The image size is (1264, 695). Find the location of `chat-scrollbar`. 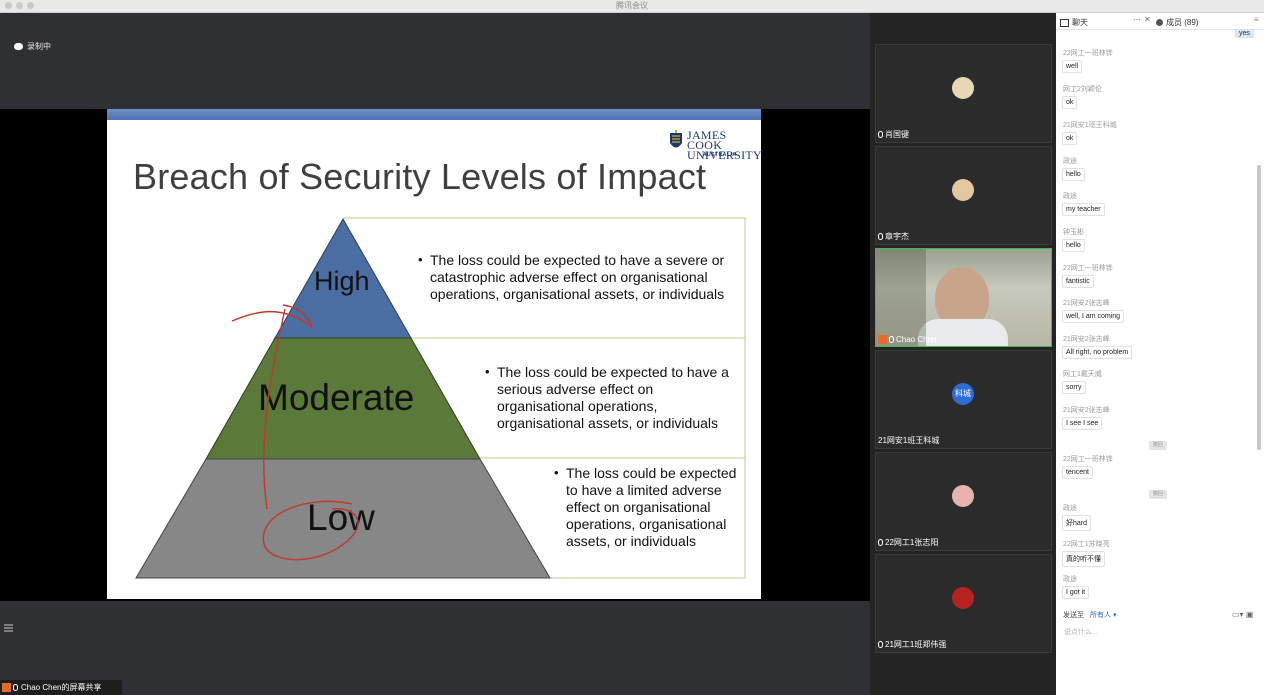

chat-scrollbar is located at coordinates (1259, 307).